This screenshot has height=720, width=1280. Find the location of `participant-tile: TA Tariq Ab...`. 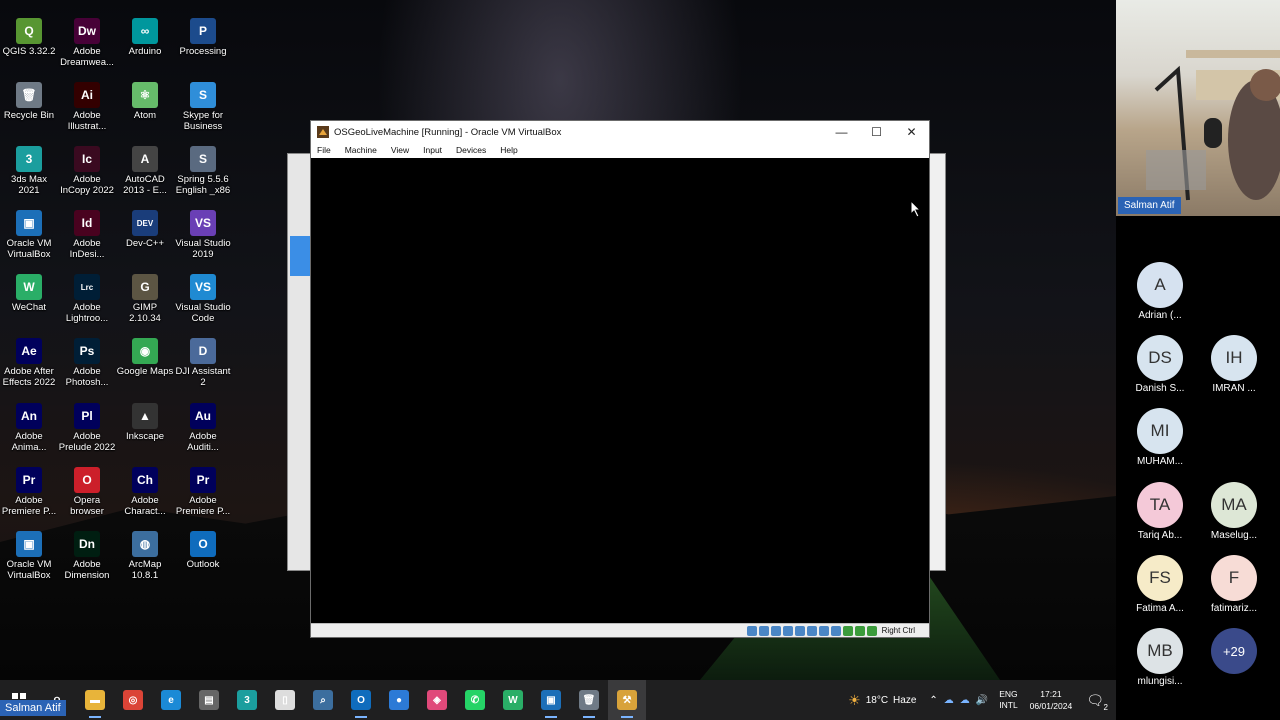

participant-tile: TA Tariq Ab... is located at coordinates (1160, 511).